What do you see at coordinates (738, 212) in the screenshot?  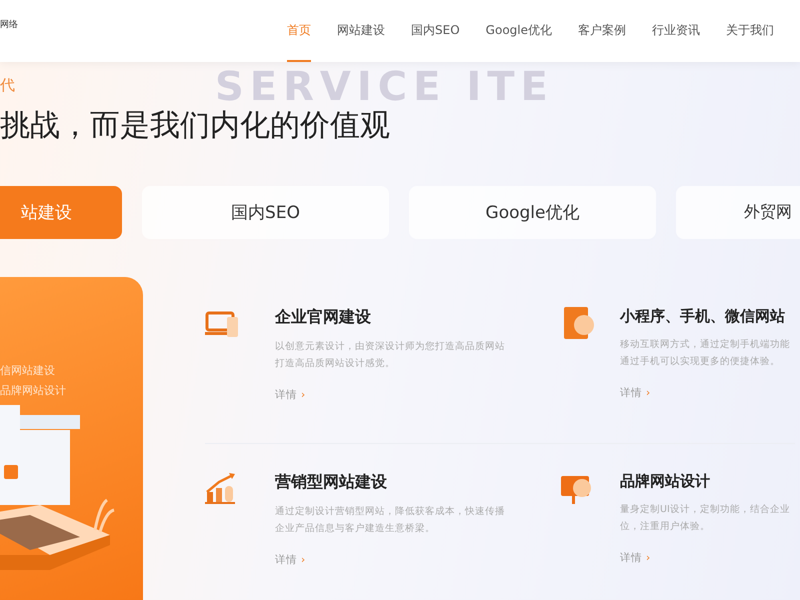 I see `category-tab: 外贸网` at bounding box center [738, 212].